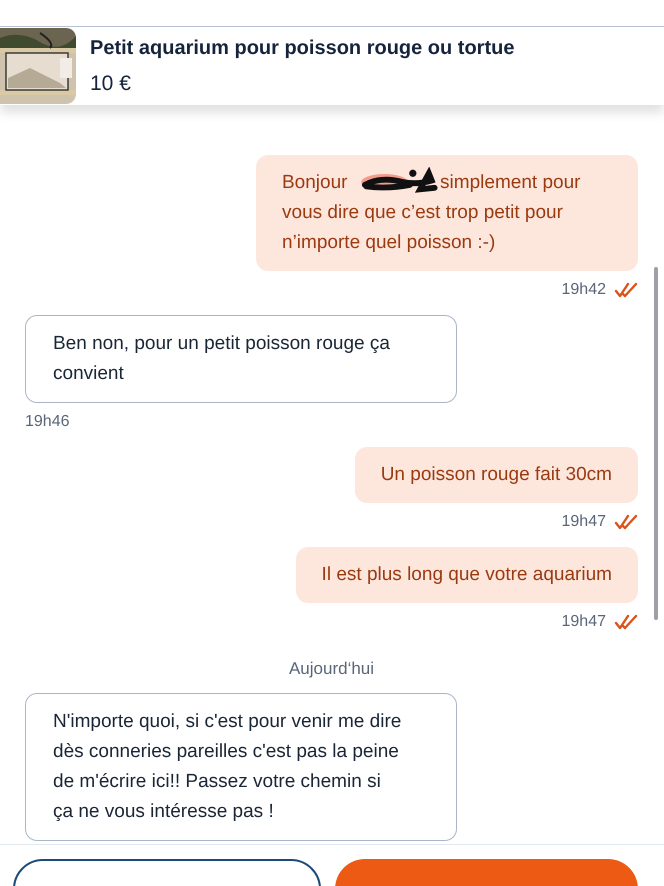 The width and height of the screenshot is (664, 886). Describe the element at coordinates (221, 358) in the screenshot. I see `message-text: Ben non, pour un petit poisson rouge ça convient` at that location.